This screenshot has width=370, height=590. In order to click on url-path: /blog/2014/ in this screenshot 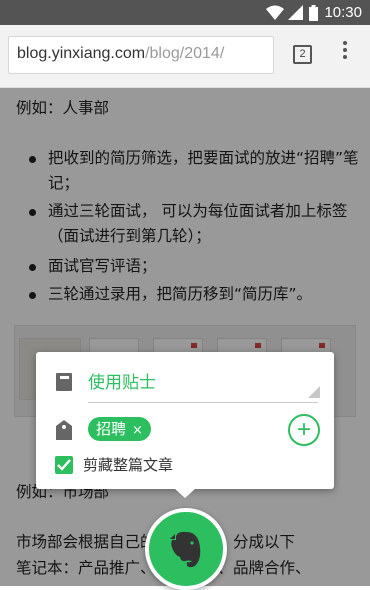, I will do `click(185, 53)`.